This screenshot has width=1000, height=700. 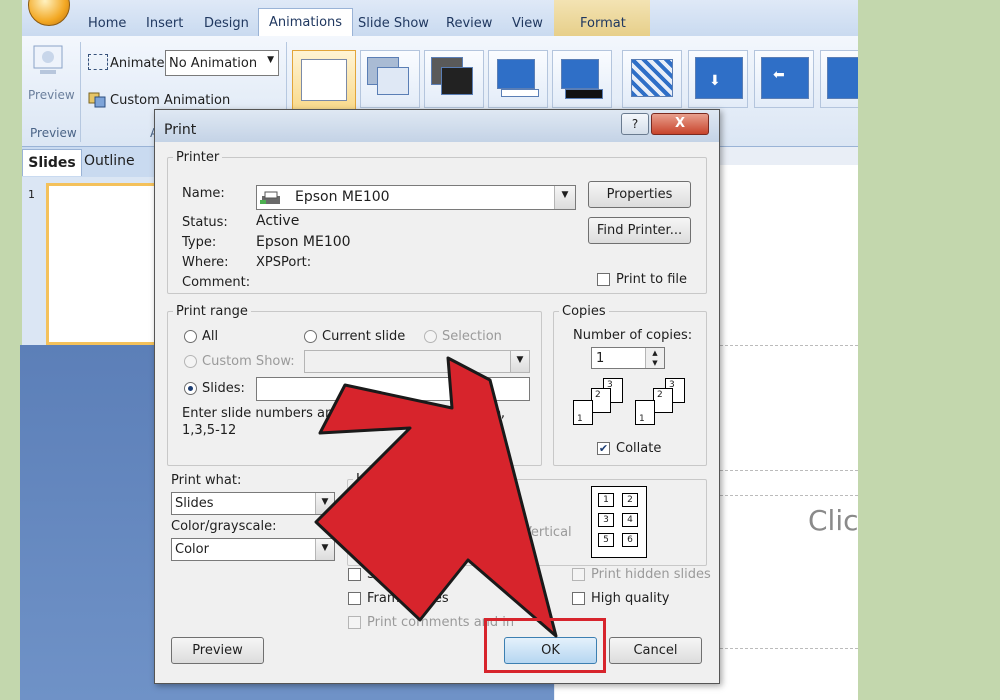 What do you see at coordinates (527, 519) in the screenshot?
I see `handouts-group: Ha` at bounding box center [527, 519].